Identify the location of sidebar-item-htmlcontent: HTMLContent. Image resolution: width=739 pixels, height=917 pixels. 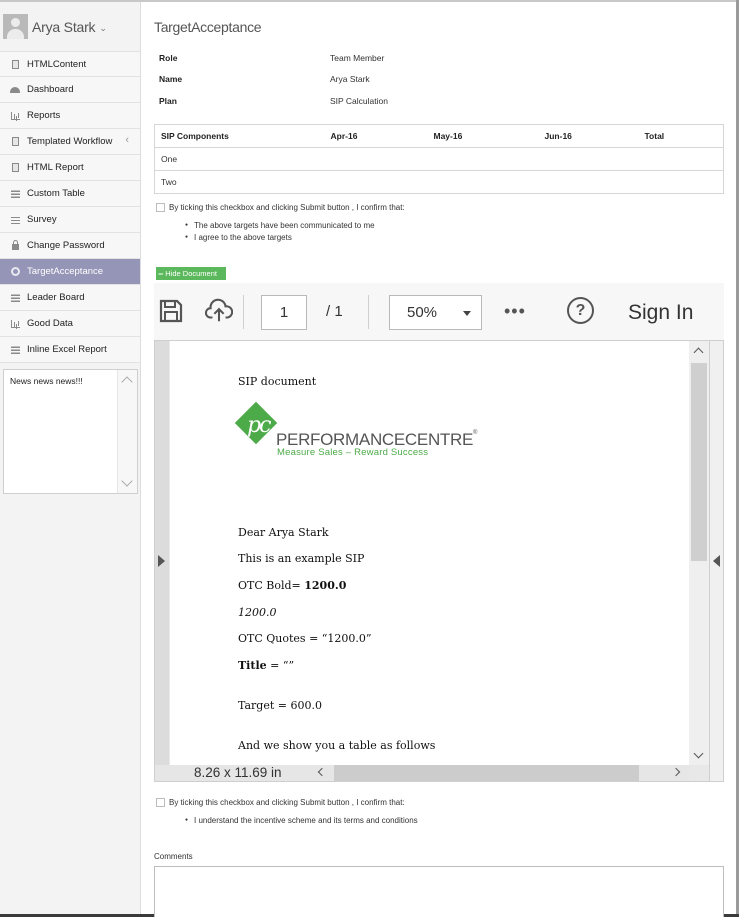
(70, 64).